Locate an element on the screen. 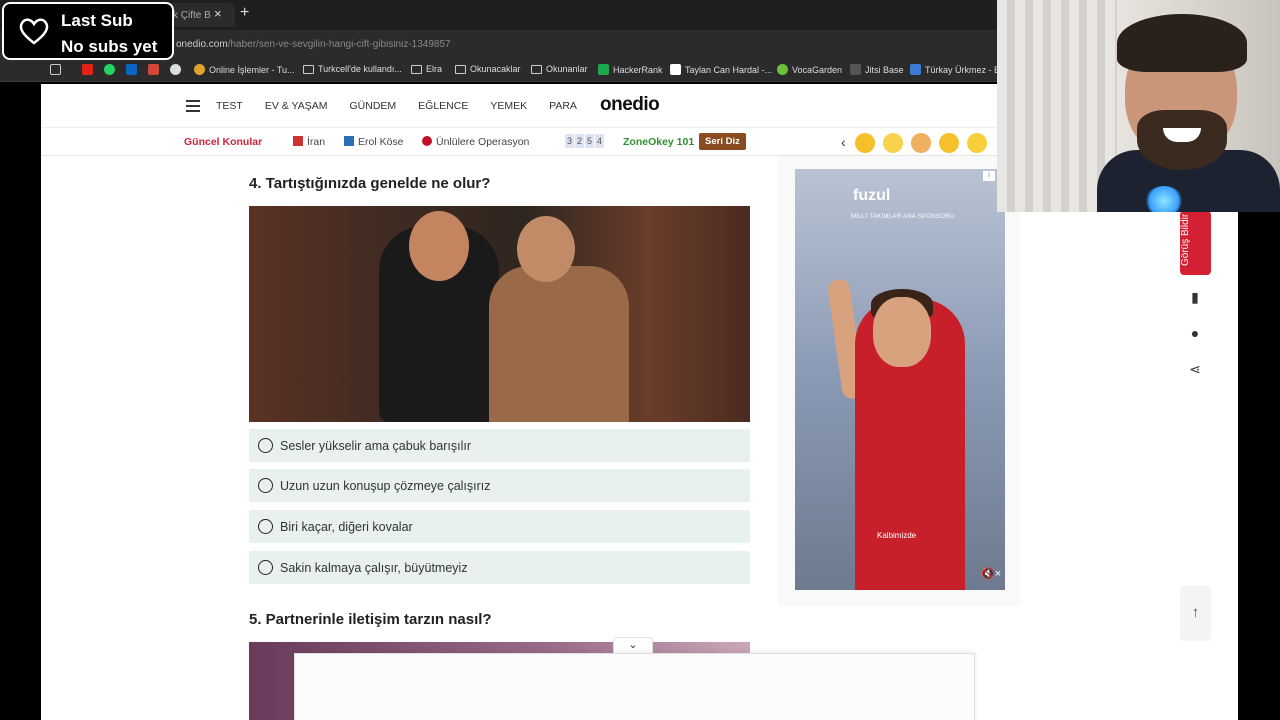  youtube-icon is located at coordinates (87, 69).